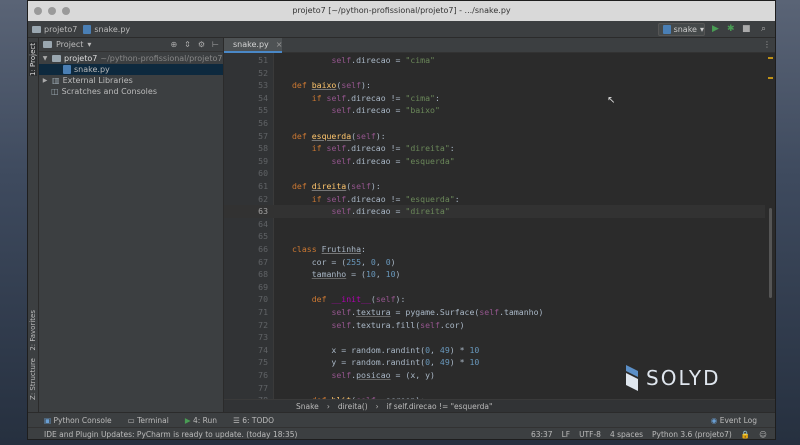 The height and width of the screenshot is (445, 800). Describe the element at coordinates (542, 434) in the screenshot. I see `caret-position: 63:37` at that location.